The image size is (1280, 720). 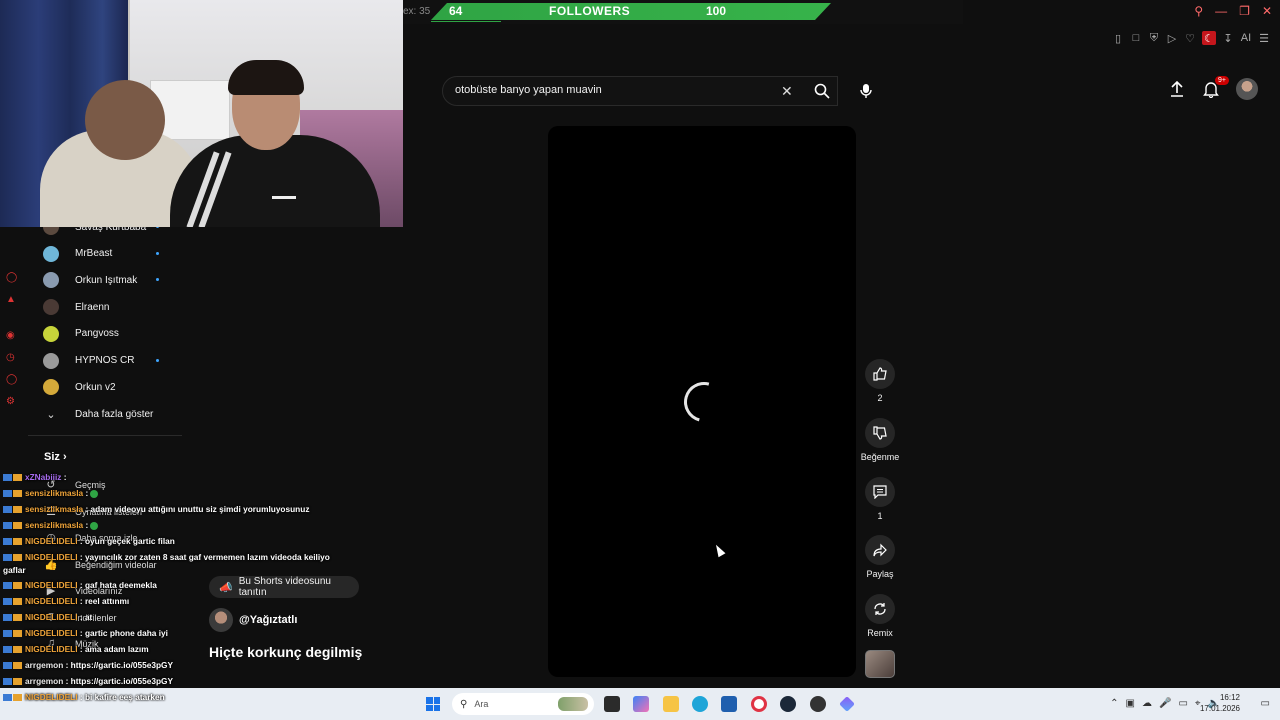 What do you see at coordinates (90, 538) in the screenshot?
I see `sidebar-you-item: ◷ Daha sonra izle` at bounding box center [90, 538].